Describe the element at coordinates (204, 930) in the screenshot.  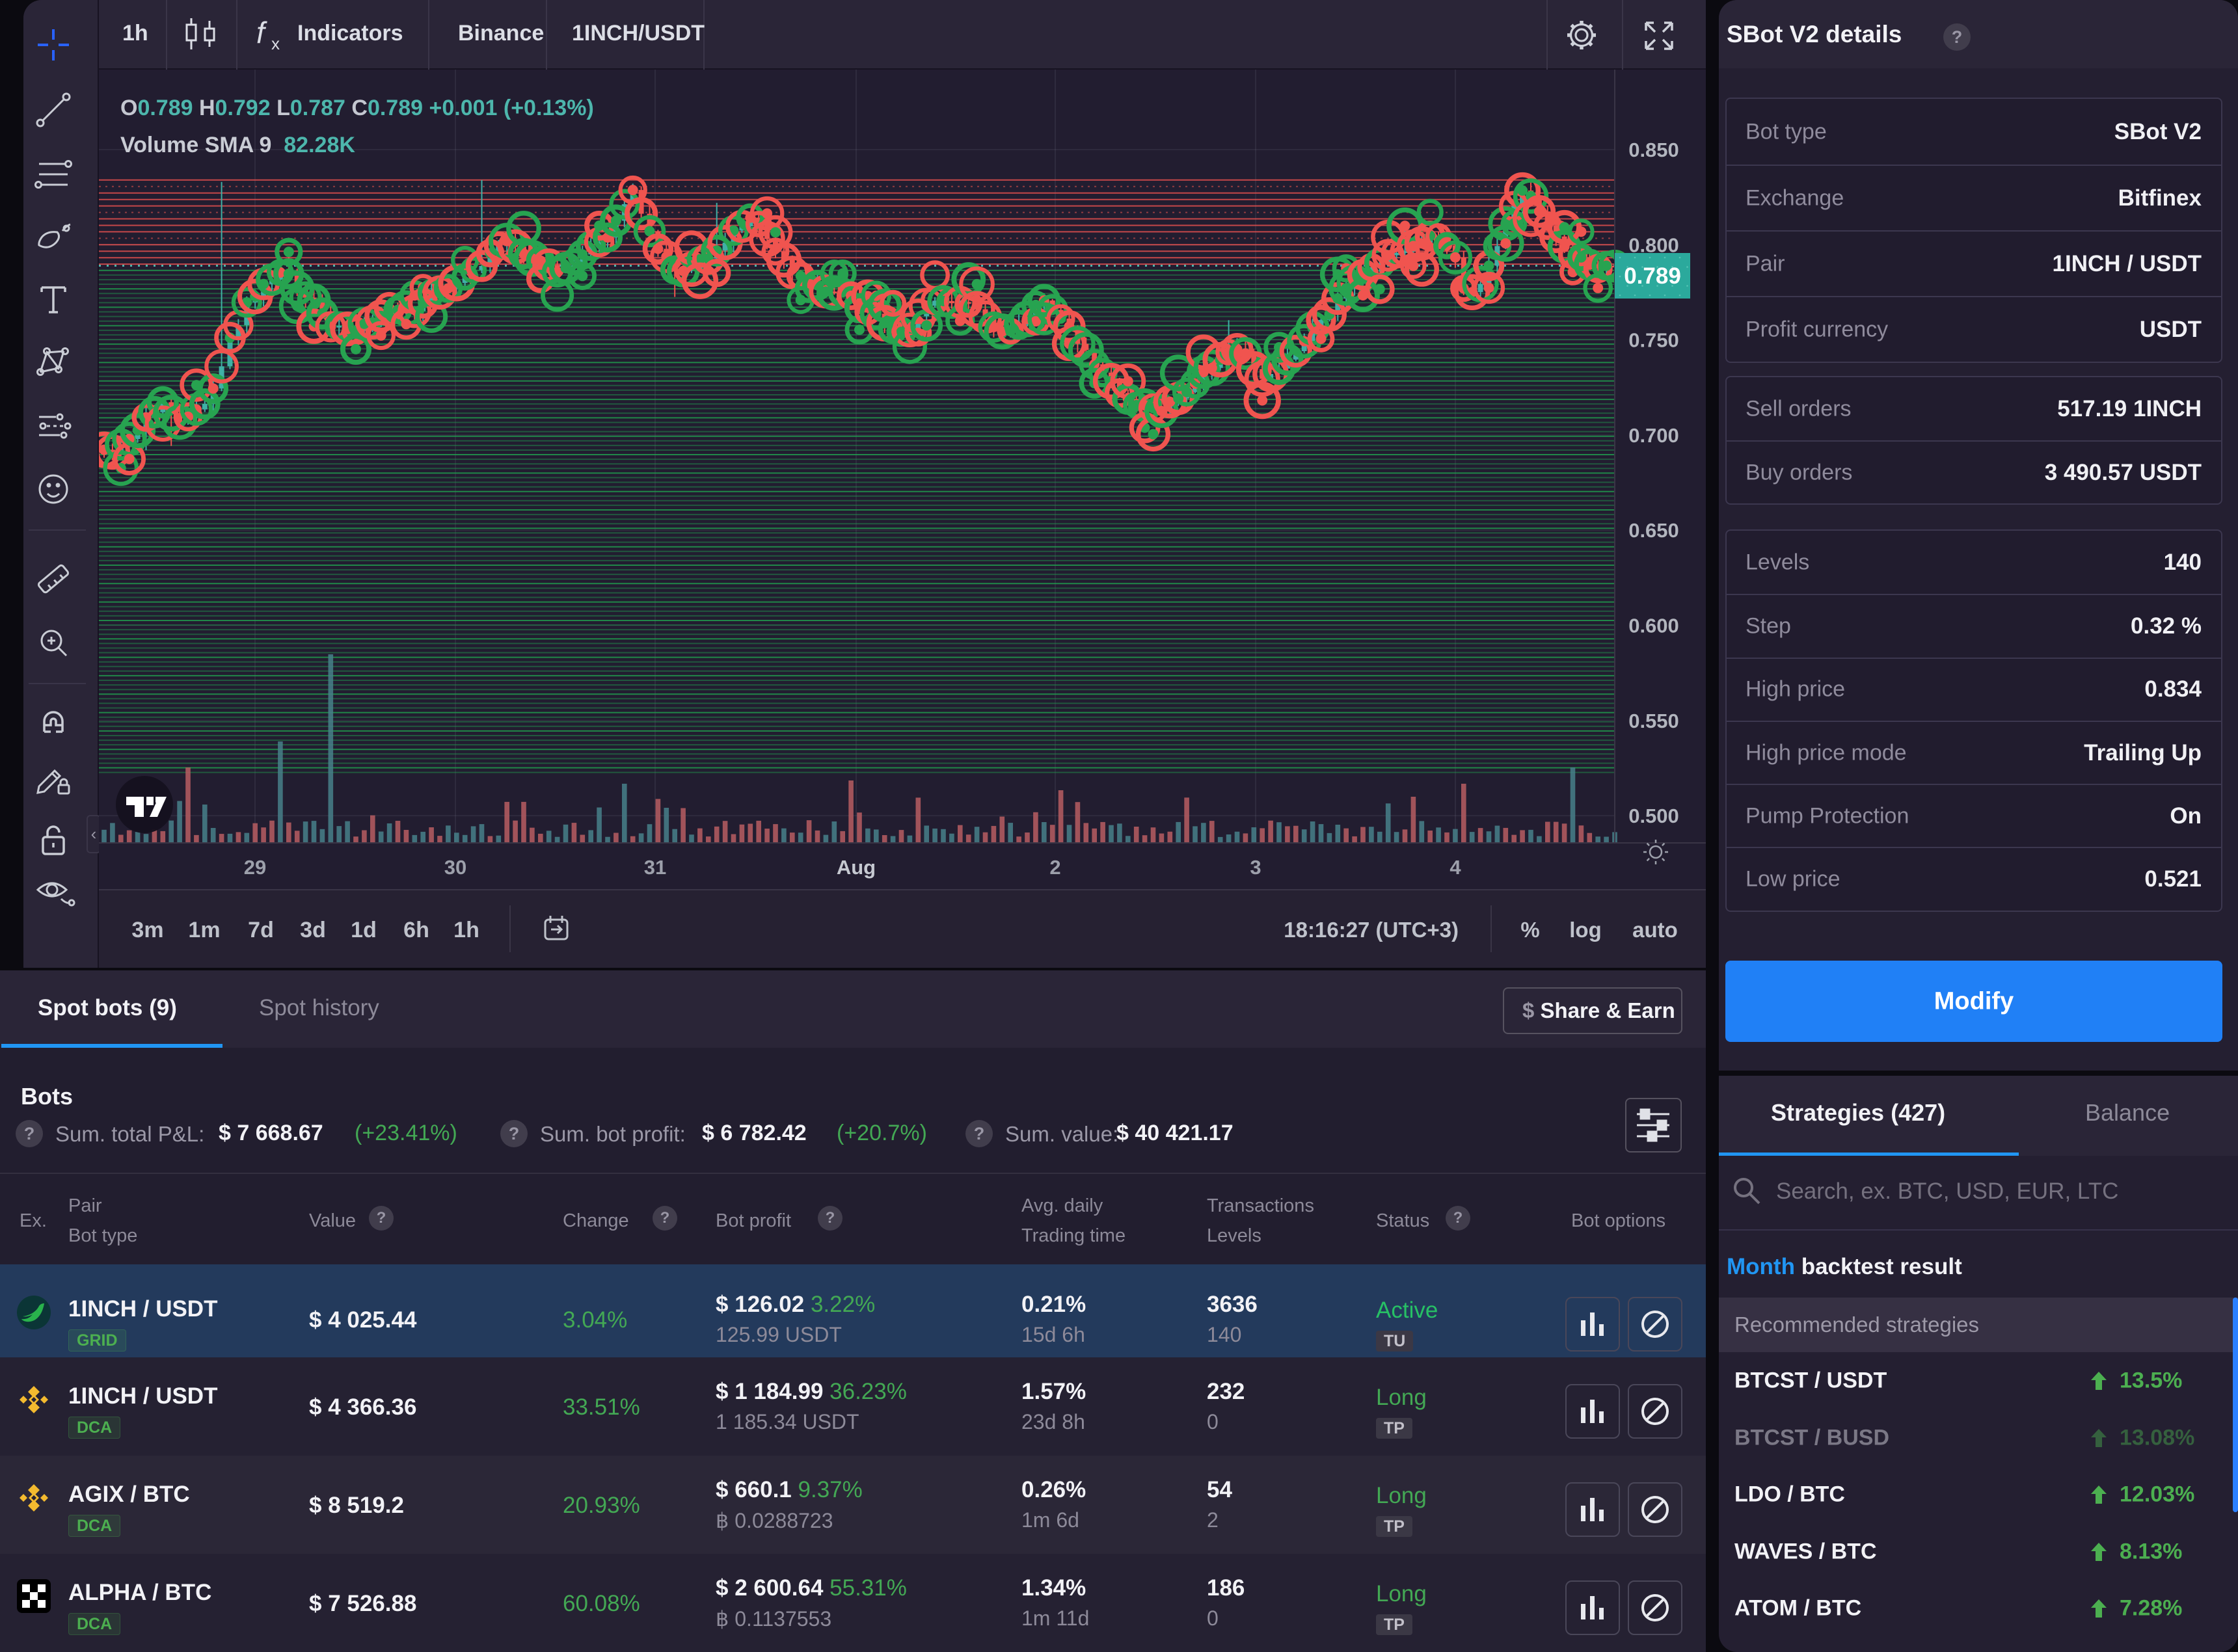
I see `svg-text: 1m` at that location.